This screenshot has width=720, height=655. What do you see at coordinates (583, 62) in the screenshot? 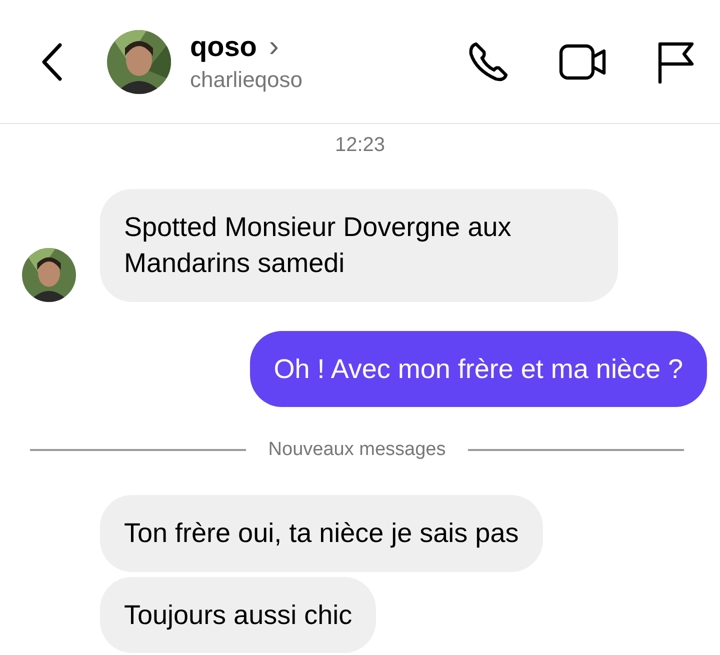
I see `video-camera-icon` at bounding box center [583, 62].